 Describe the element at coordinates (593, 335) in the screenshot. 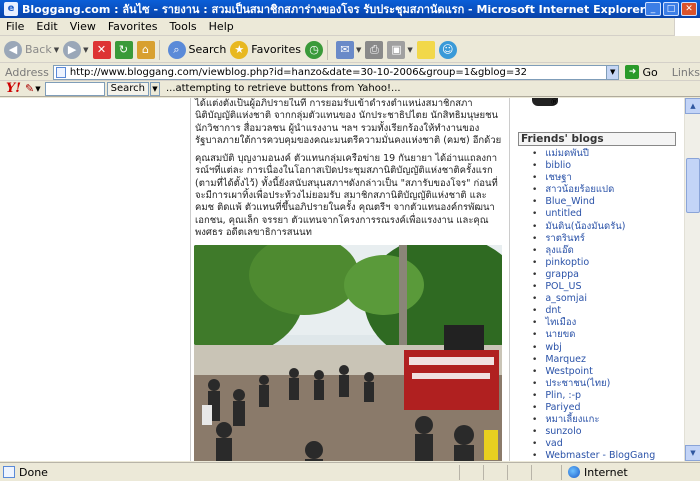

I see `friend-link: นายขด` at that location.